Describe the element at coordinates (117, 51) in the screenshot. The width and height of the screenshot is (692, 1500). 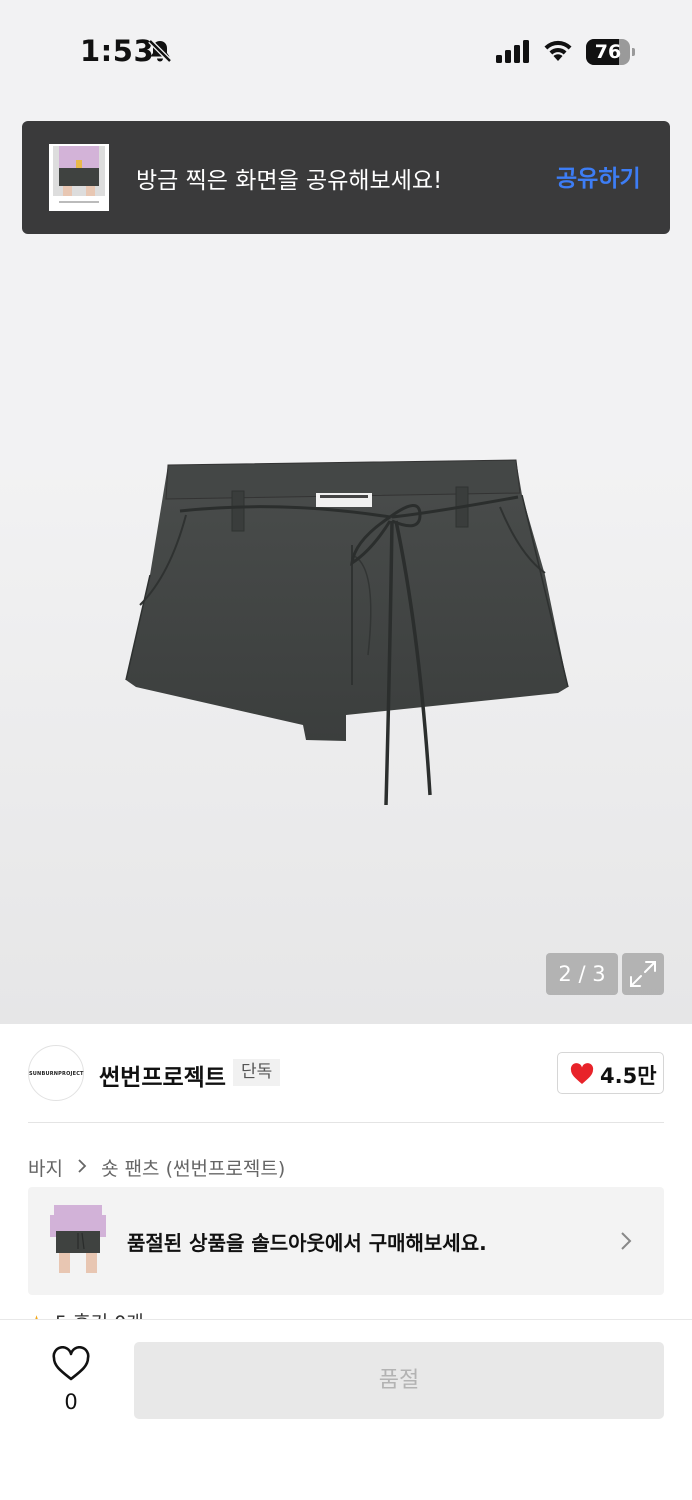
I see `status-time: 1:53` at that location.